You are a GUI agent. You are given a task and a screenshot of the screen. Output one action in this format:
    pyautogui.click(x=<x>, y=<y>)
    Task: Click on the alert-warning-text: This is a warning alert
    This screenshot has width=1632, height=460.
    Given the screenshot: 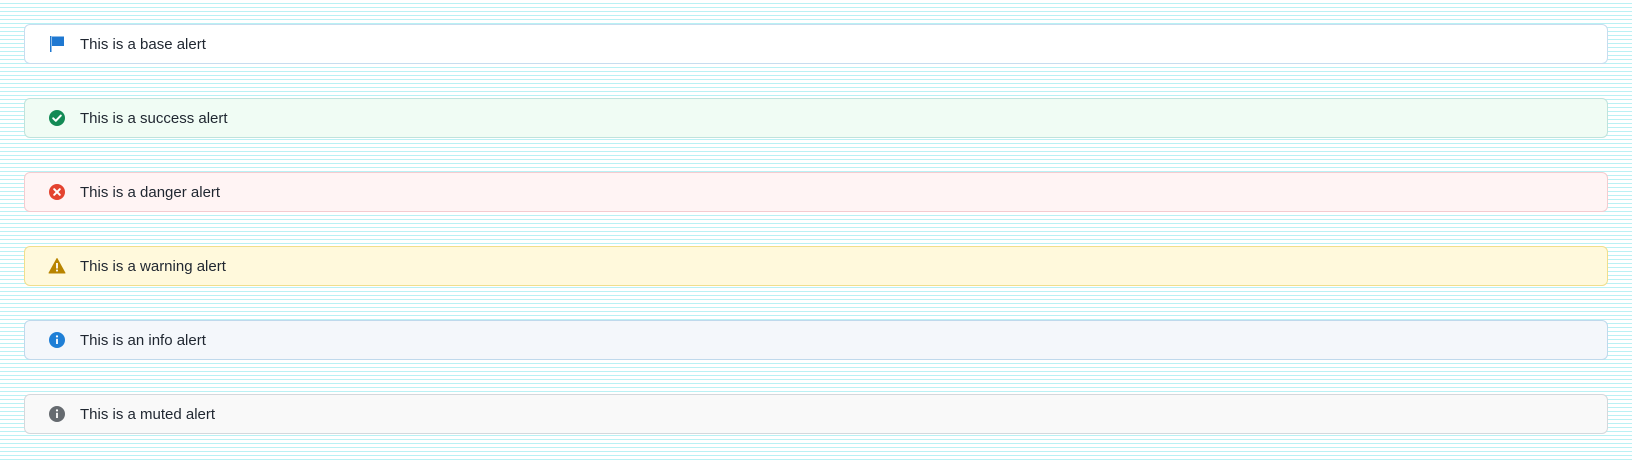 What is the action you would take?
    pyautogui.click(x=153, y=266)
    